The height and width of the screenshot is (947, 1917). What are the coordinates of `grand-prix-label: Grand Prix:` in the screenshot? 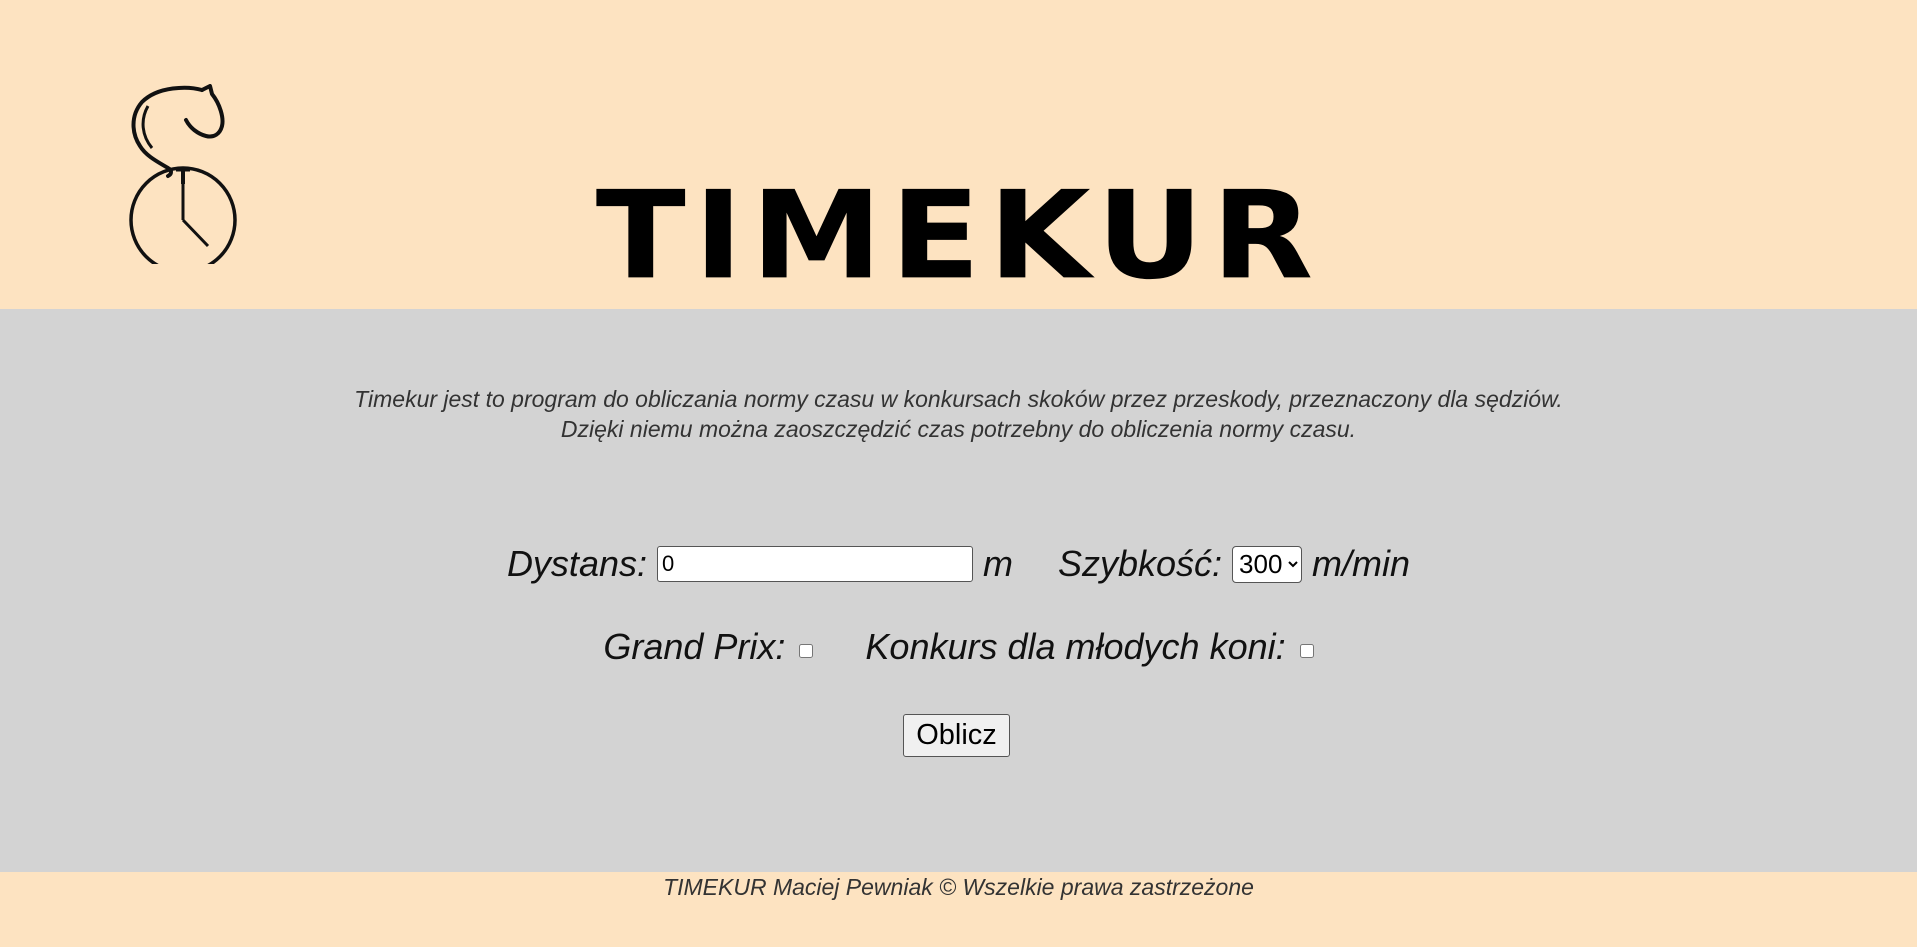 It's located at (694, 646).